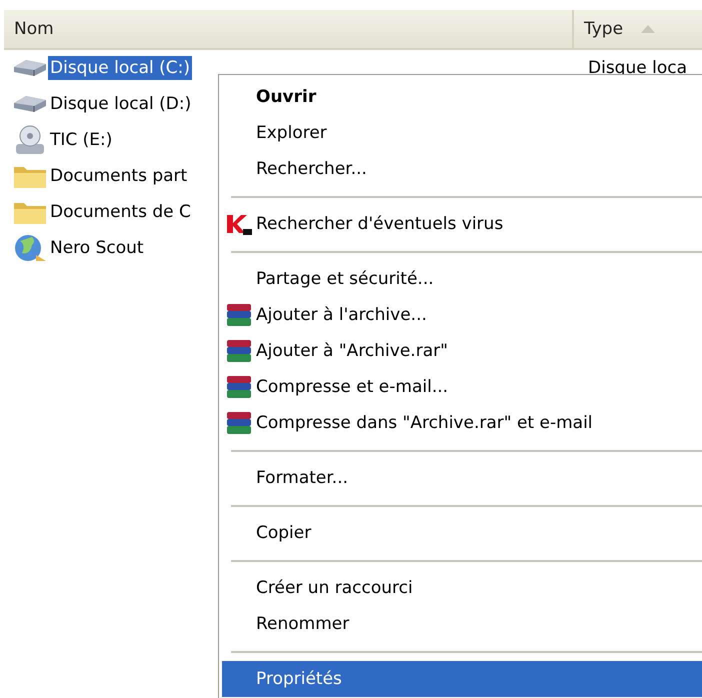 The width and height of the screenshot is (702, 698). What do you see at coordinates (638, 29) in the screenshot?
I see `column-header: Type` at bounding box center [638, 29].